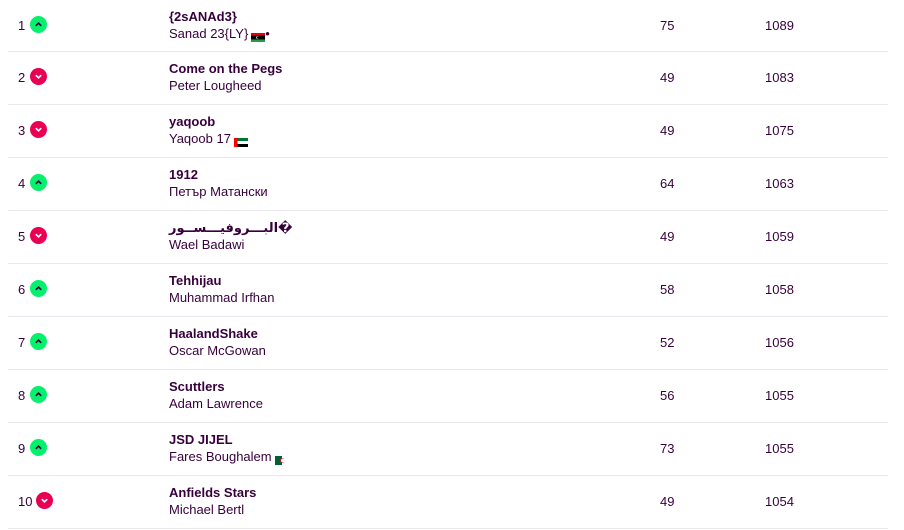 The height and width of the screenshot is (530, 904). What do you see at coordinates (779, 130) in the screenshot?
I see `total-points: 1075` at bounding box center [779, 130].